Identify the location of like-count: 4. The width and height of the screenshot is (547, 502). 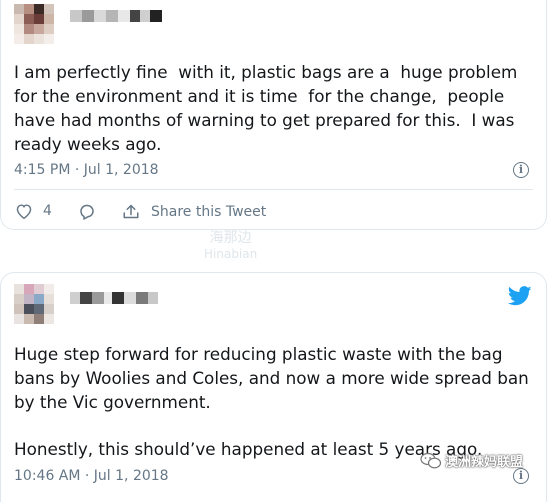
(47, 211).